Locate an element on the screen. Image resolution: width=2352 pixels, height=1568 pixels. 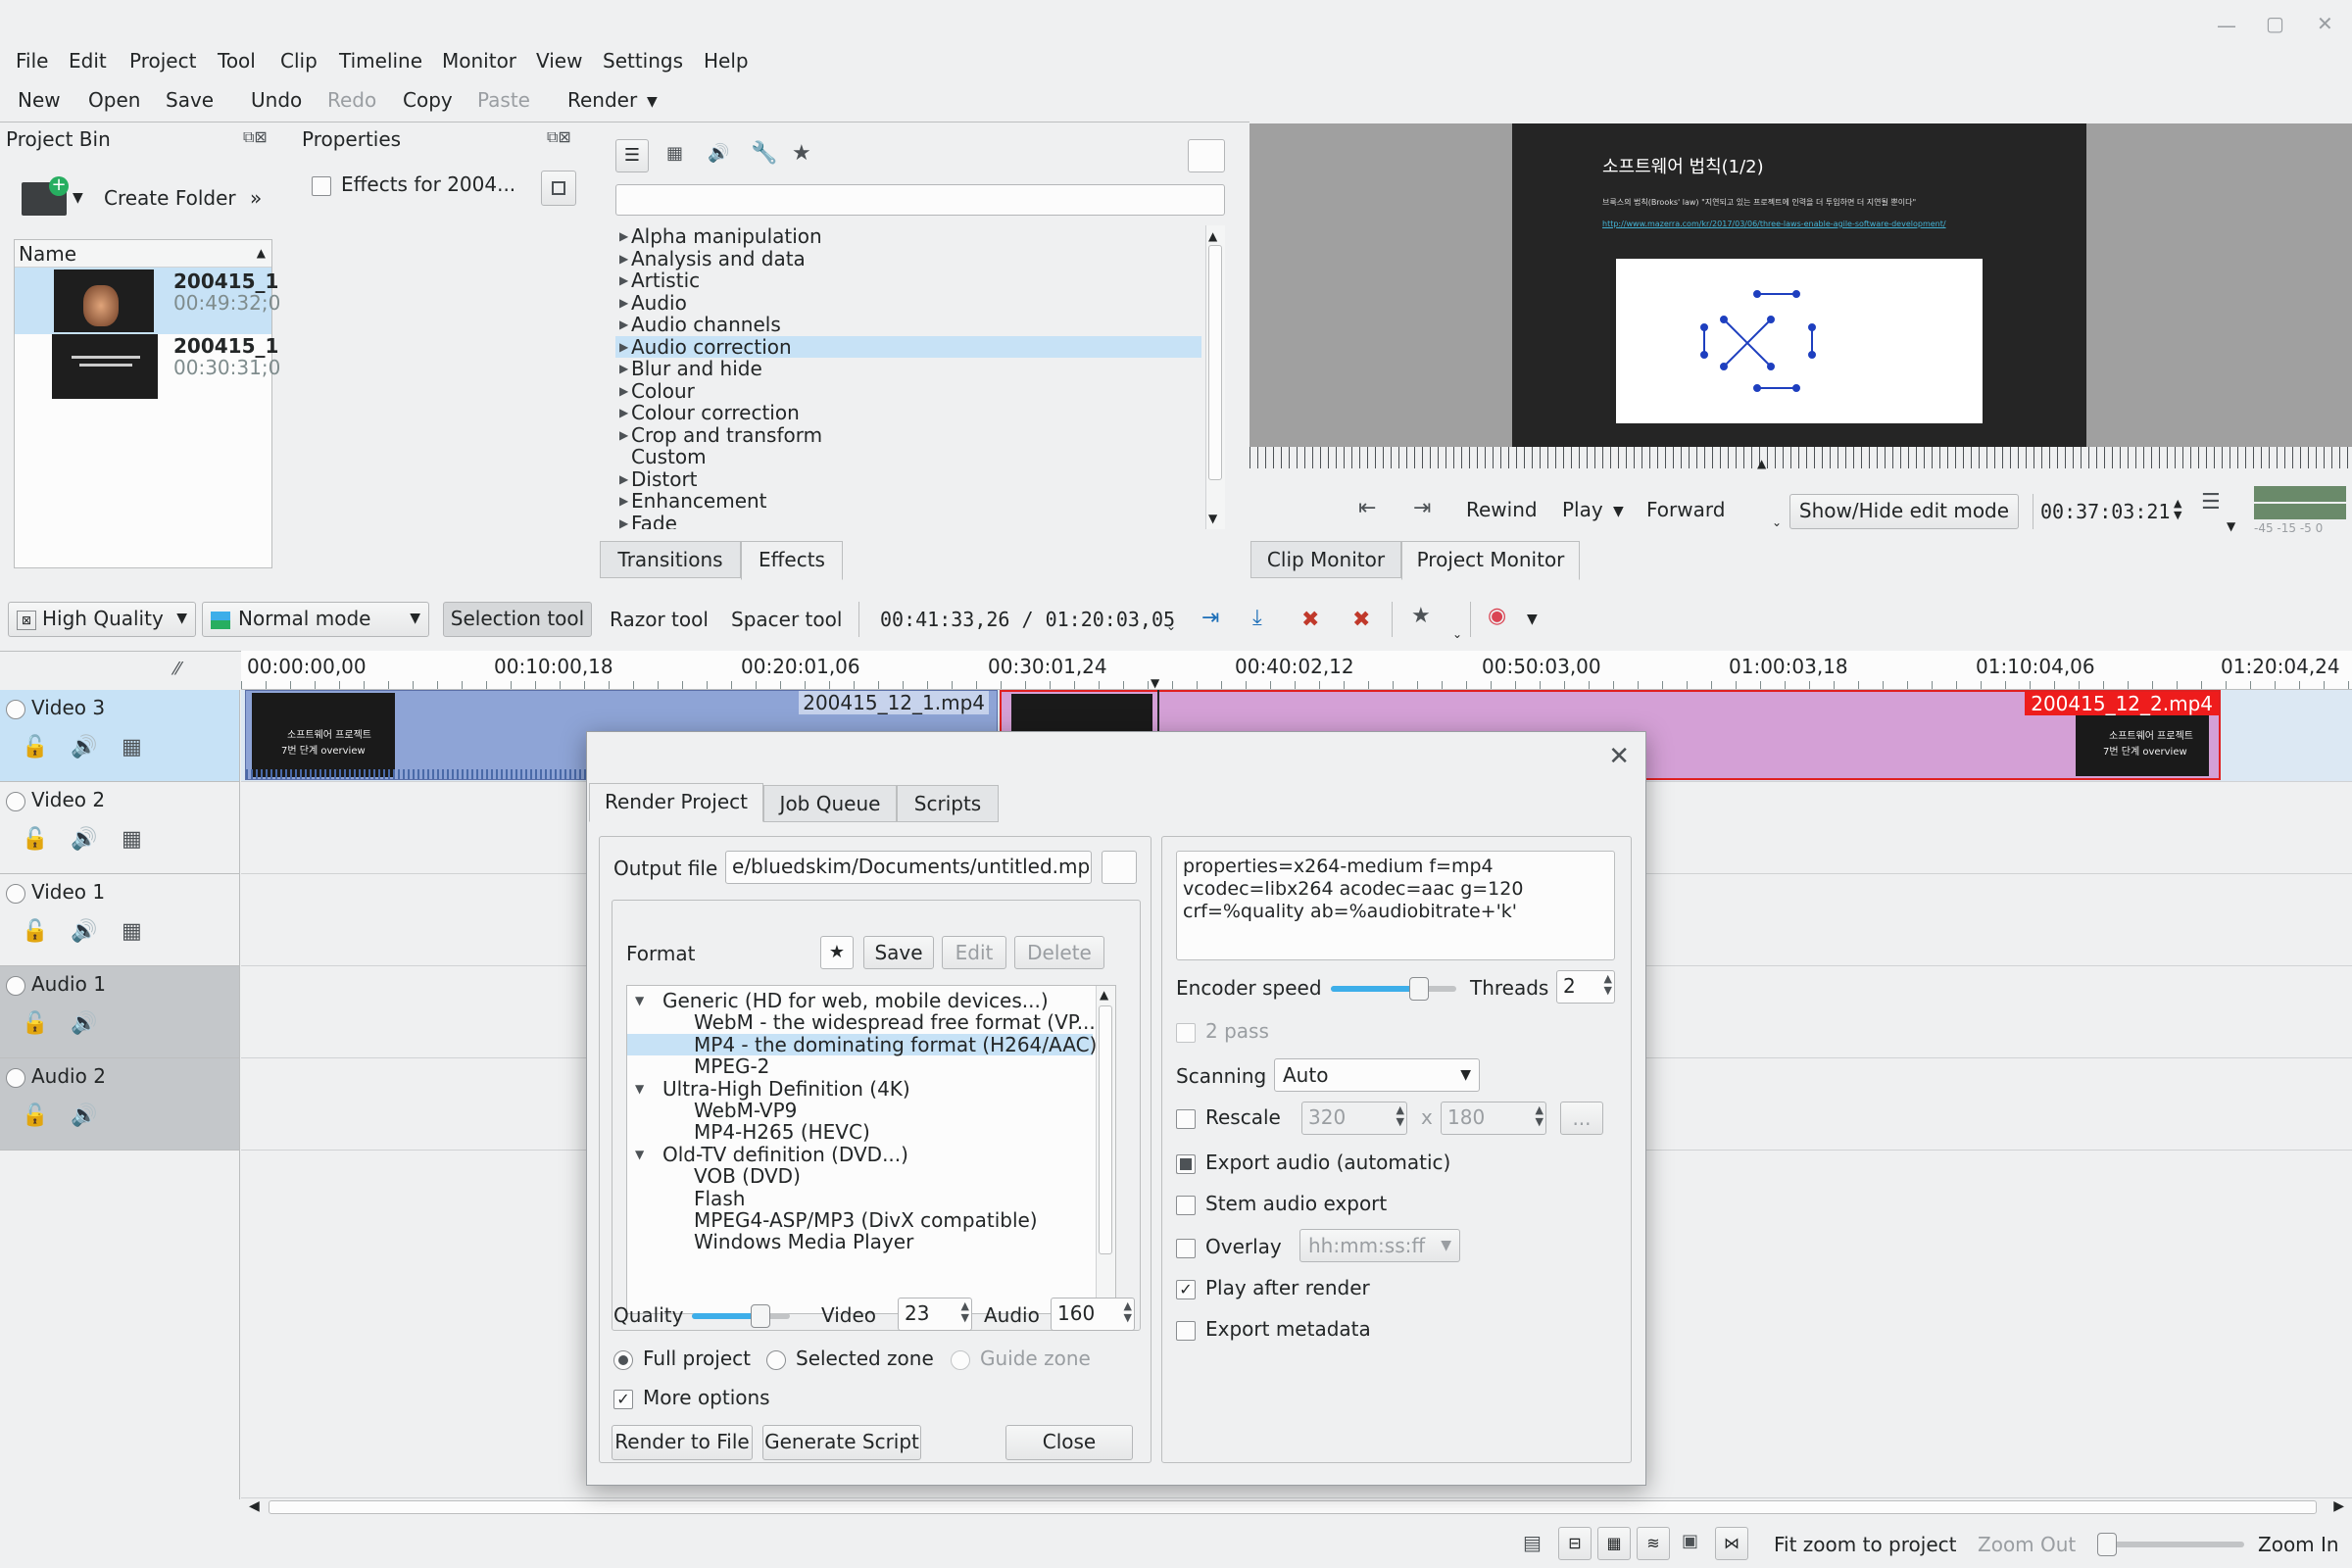
quality-select: ⊠ High Quality ▼ is located at coordinates (102, 619).